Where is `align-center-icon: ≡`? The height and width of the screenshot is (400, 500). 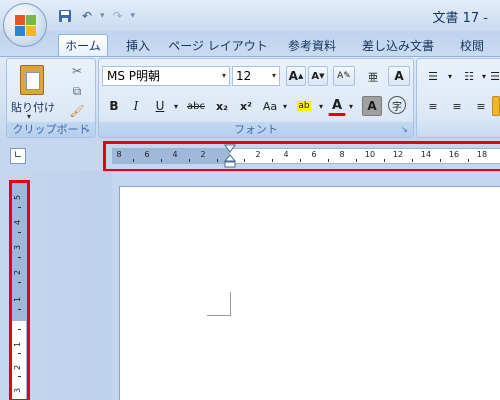
align-center-icon: ≡ is located at coordinates (457, 106).